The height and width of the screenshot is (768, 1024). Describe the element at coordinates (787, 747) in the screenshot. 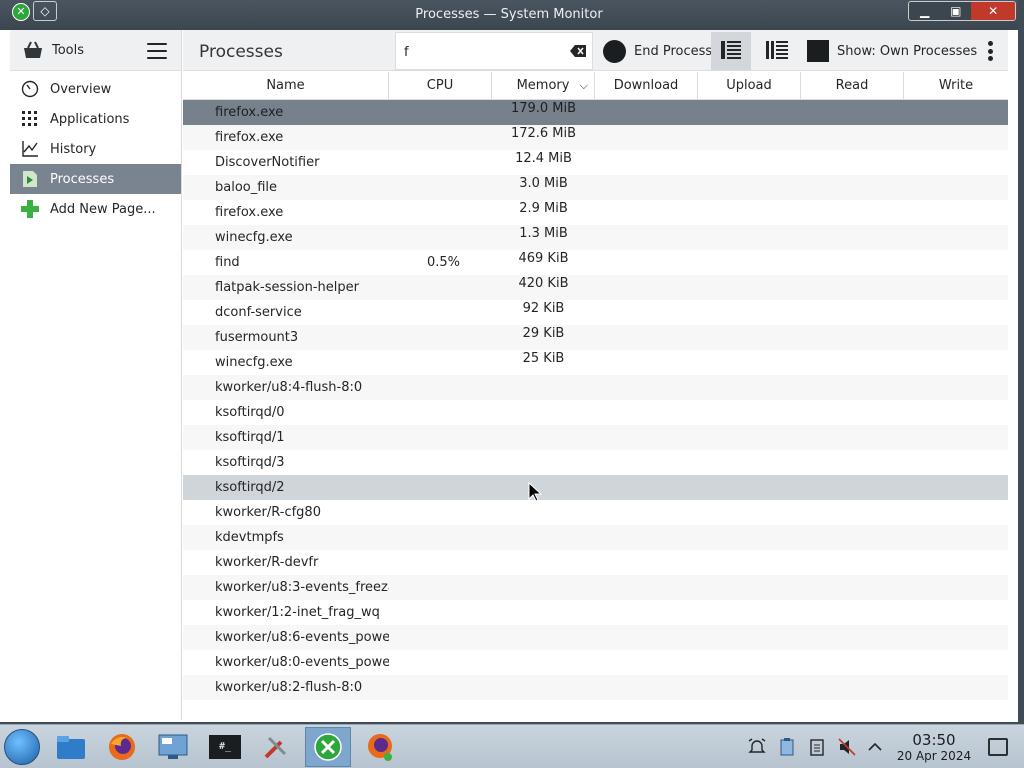

I see `vault-icon` at that location.